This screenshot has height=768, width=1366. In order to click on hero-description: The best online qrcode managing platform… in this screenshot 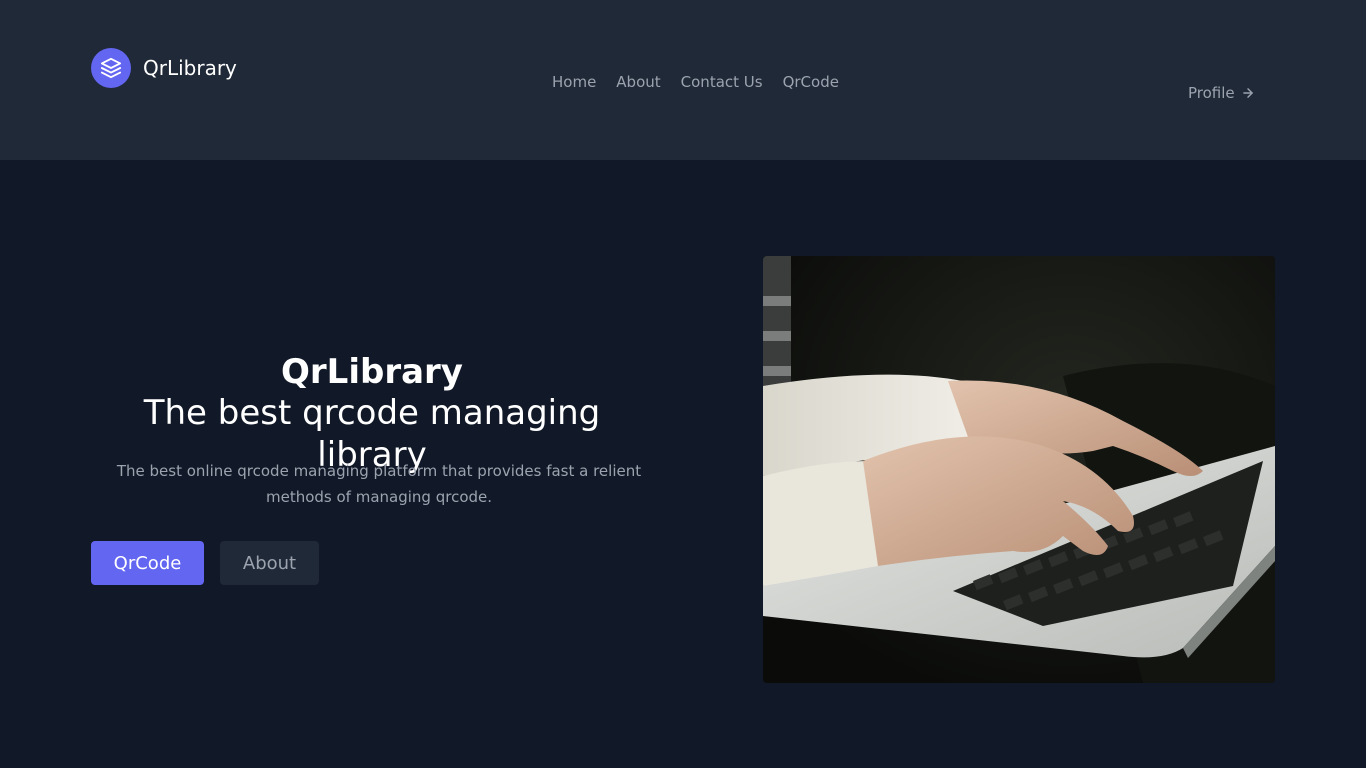, I will do `click(379, 484)`.